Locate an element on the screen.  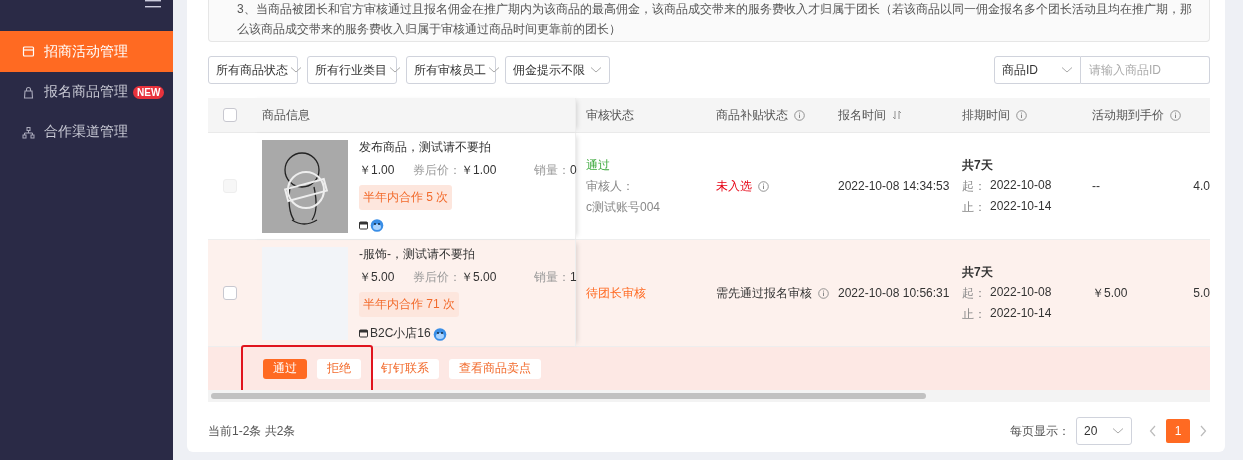
ticket-icon is located at coordinates (28, 51).